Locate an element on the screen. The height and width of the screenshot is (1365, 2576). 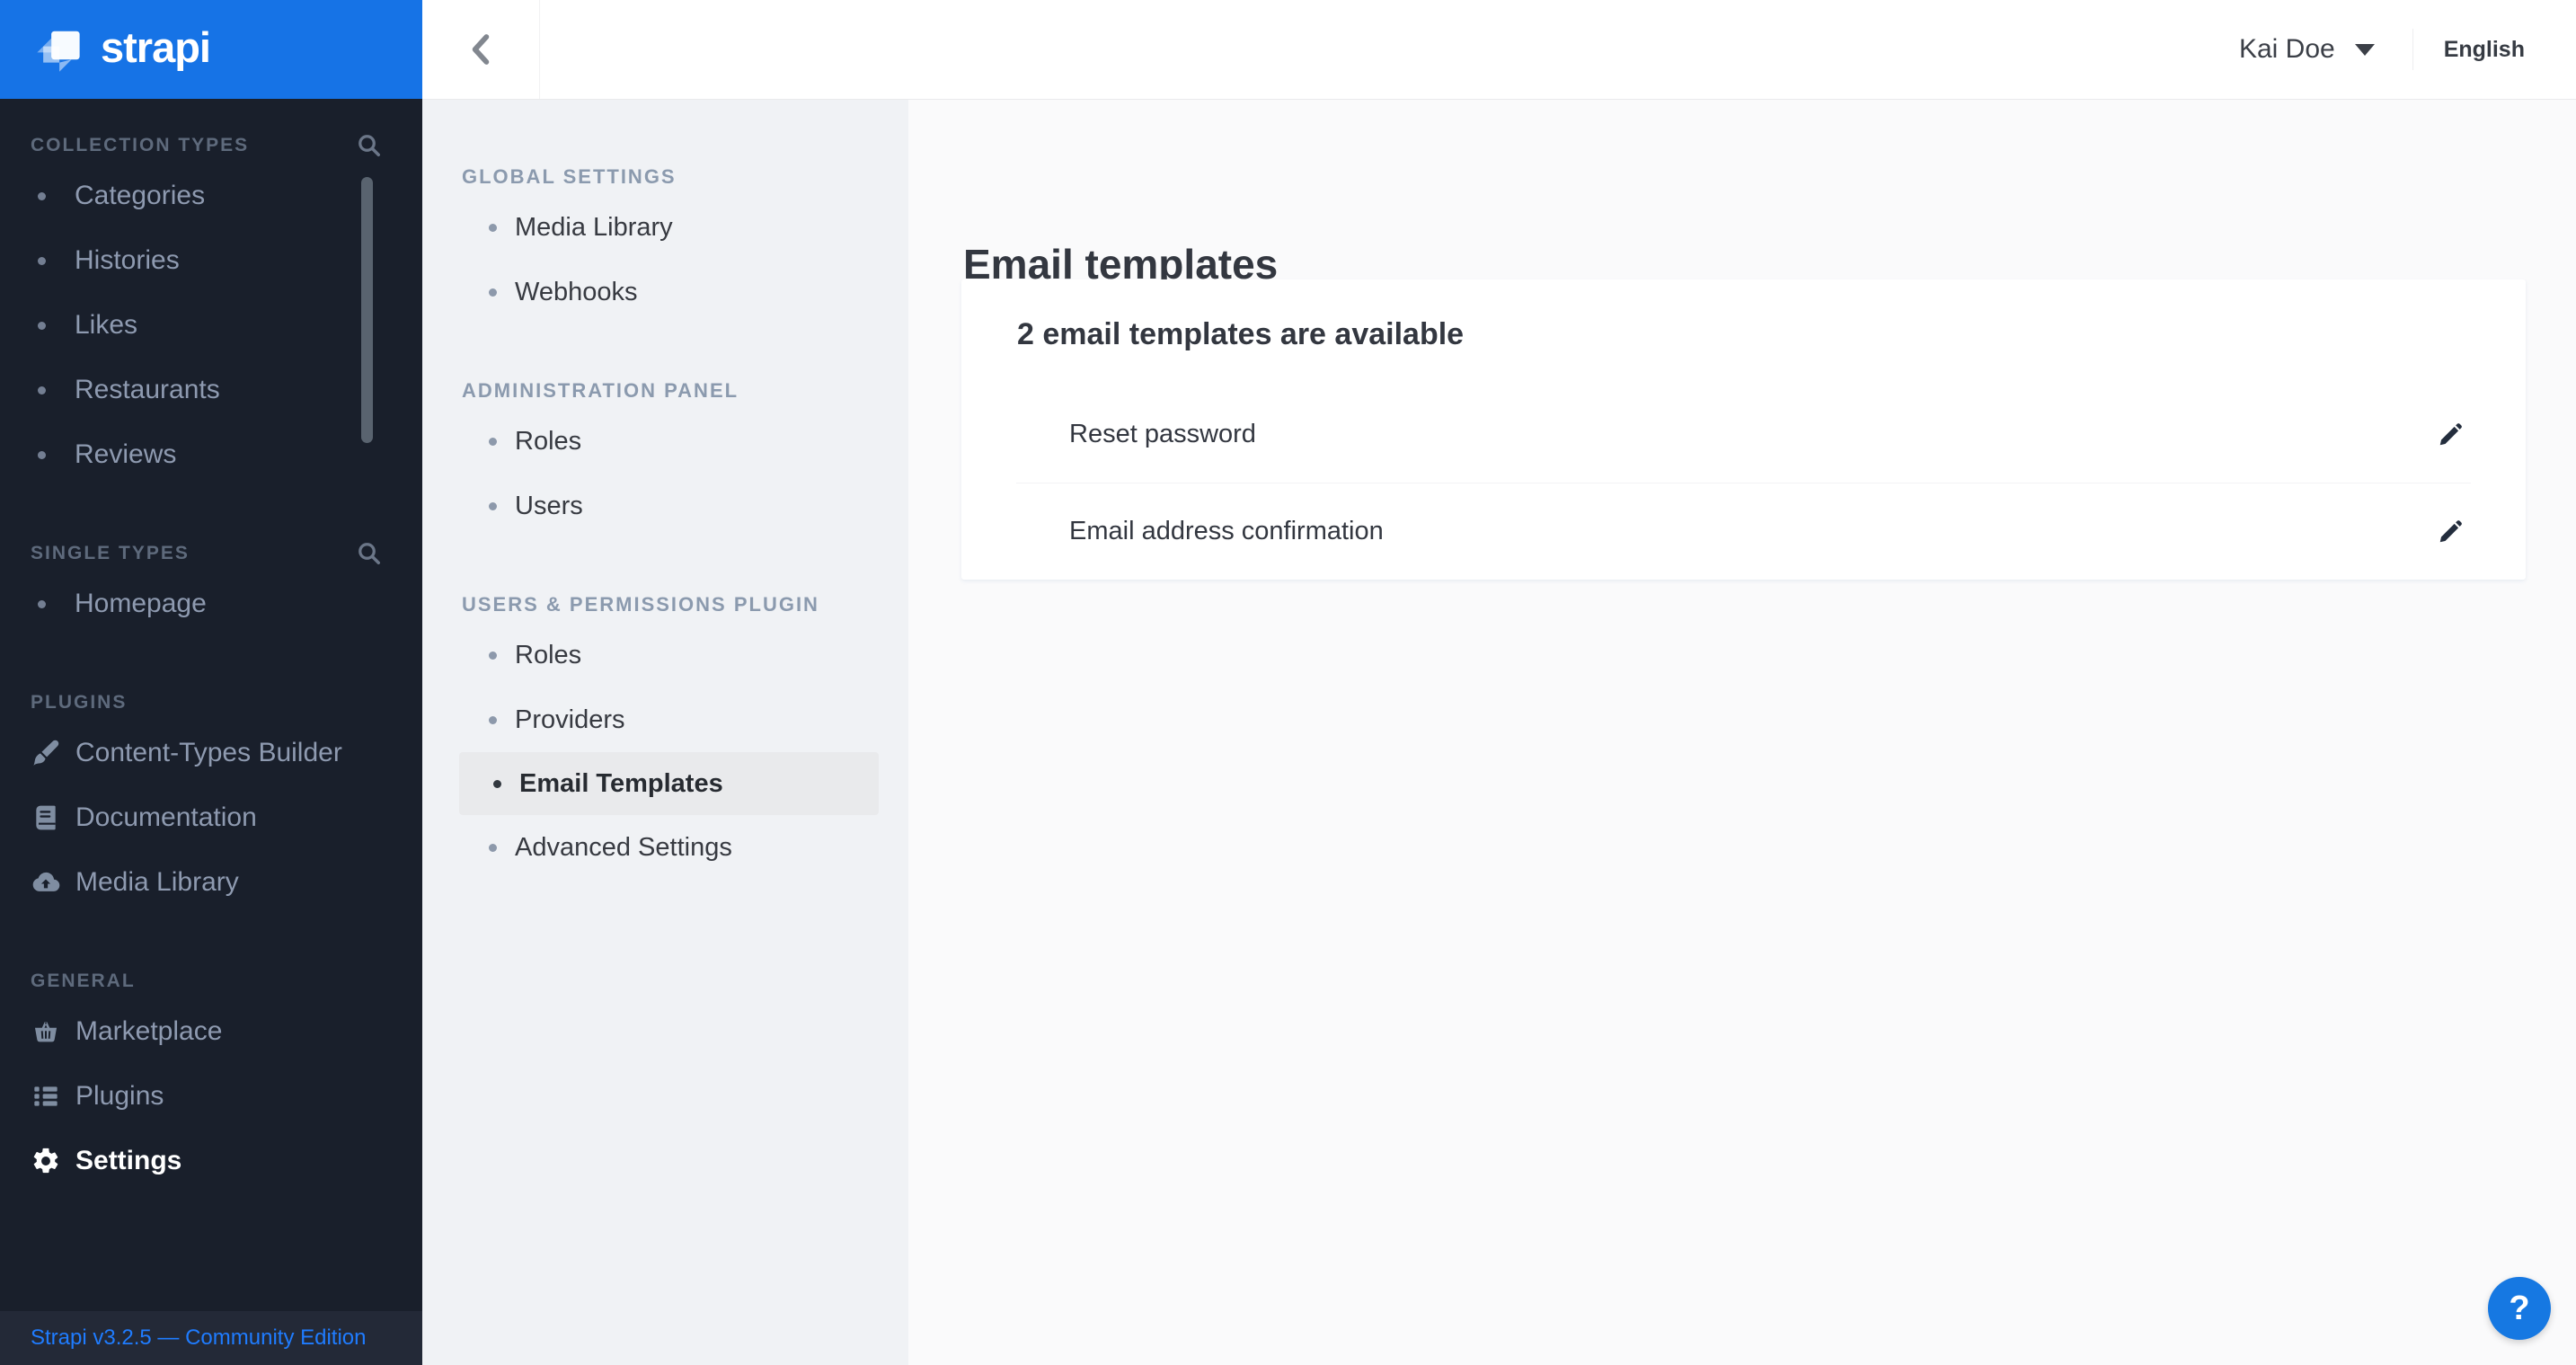
section-label: GLOBAL SETTINGS is located at coordinates (569, 177).